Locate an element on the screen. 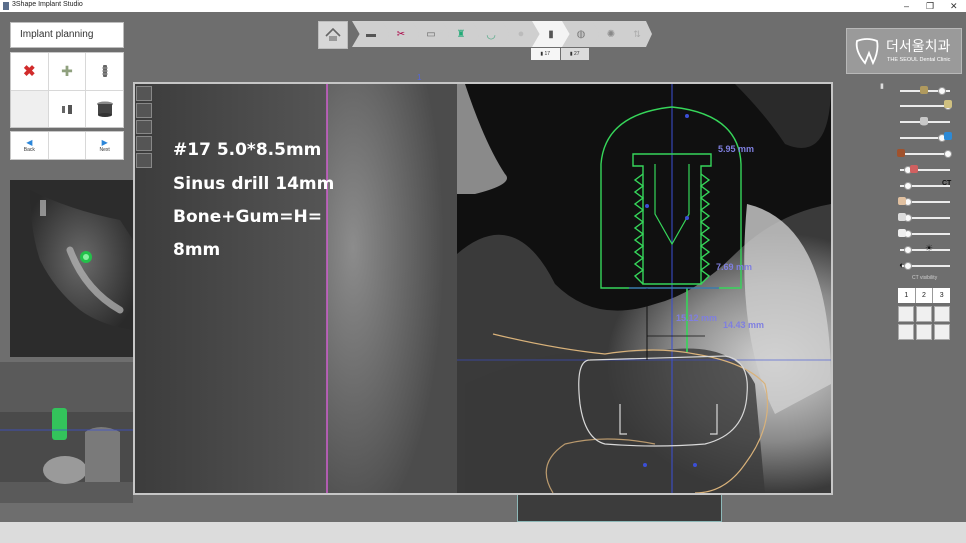 This screenshot has height=543, width=966. sleeve-button is located at coordinates (104, 108).